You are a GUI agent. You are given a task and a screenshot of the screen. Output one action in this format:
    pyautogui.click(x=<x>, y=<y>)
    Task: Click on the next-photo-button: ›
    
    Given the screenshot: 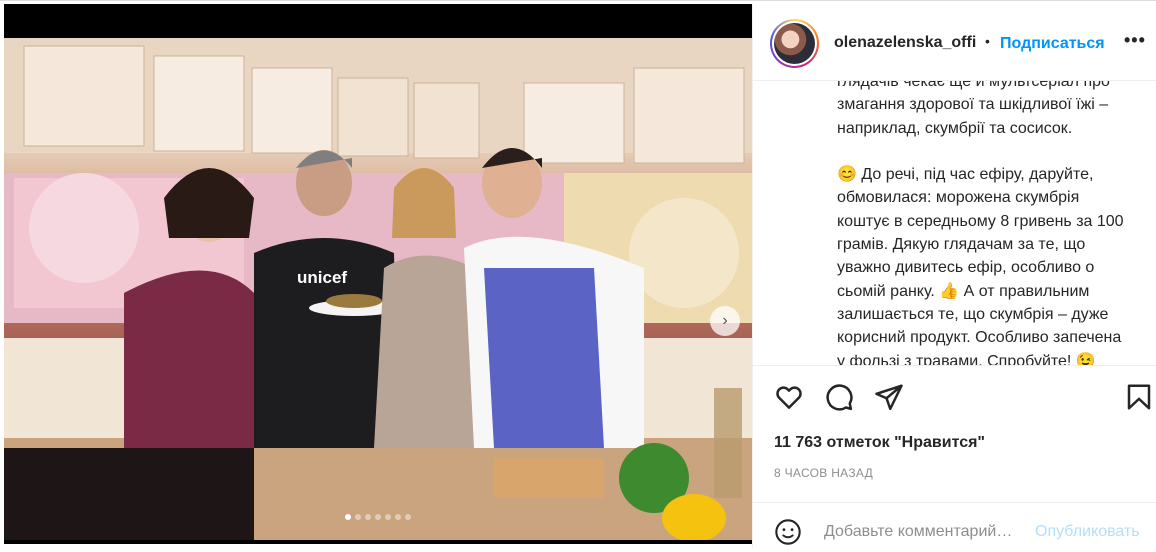 What is the action you would take?
    pyautogui.click(x=725, y=321)
    